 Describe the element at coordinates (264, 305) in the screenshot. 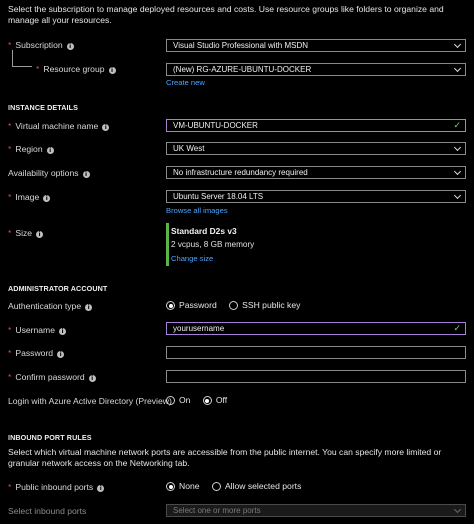

I see `auth-ssh-option: SSH public key` at that location.